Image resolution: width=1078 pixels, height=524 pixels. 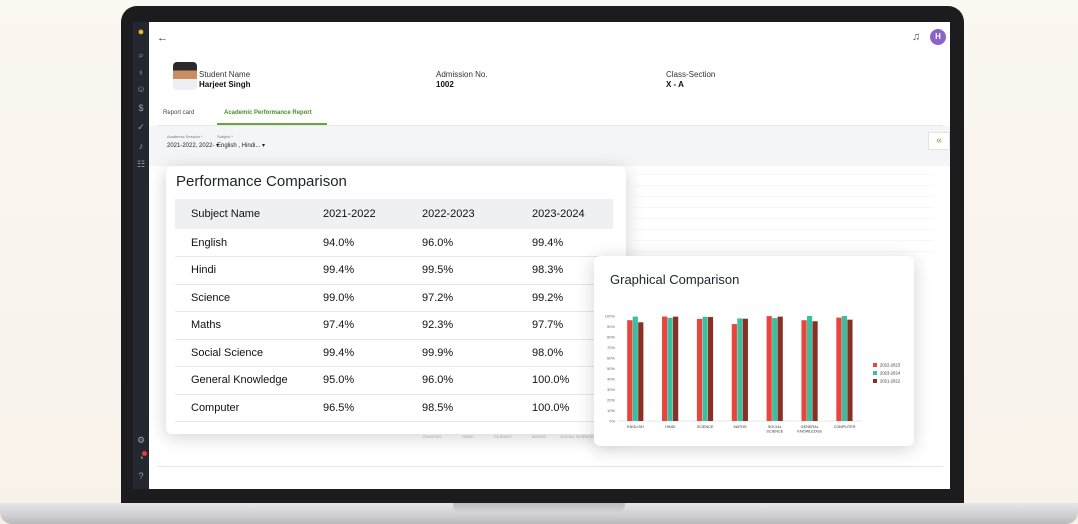 I want to click on score-cell: 96.5%, so click(x=372, y=408).